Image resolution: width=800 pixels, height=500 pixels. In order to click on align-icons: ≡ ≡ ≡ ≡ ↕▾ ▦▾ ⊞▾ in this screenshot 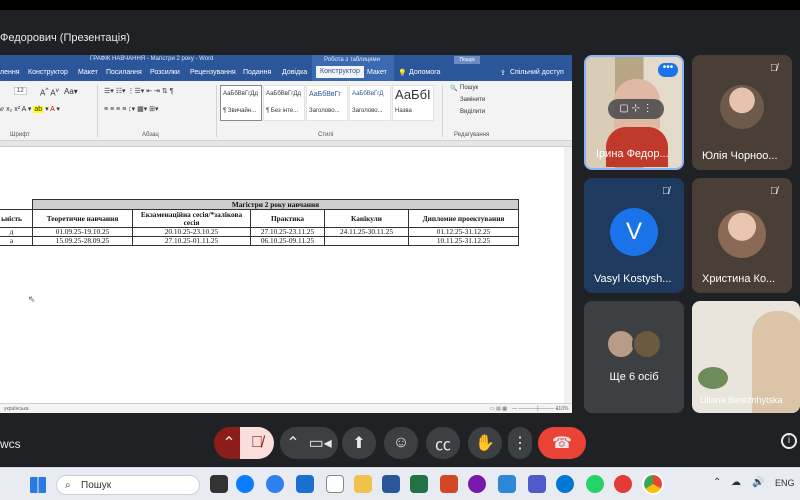, I will do `click(131, 109)`.